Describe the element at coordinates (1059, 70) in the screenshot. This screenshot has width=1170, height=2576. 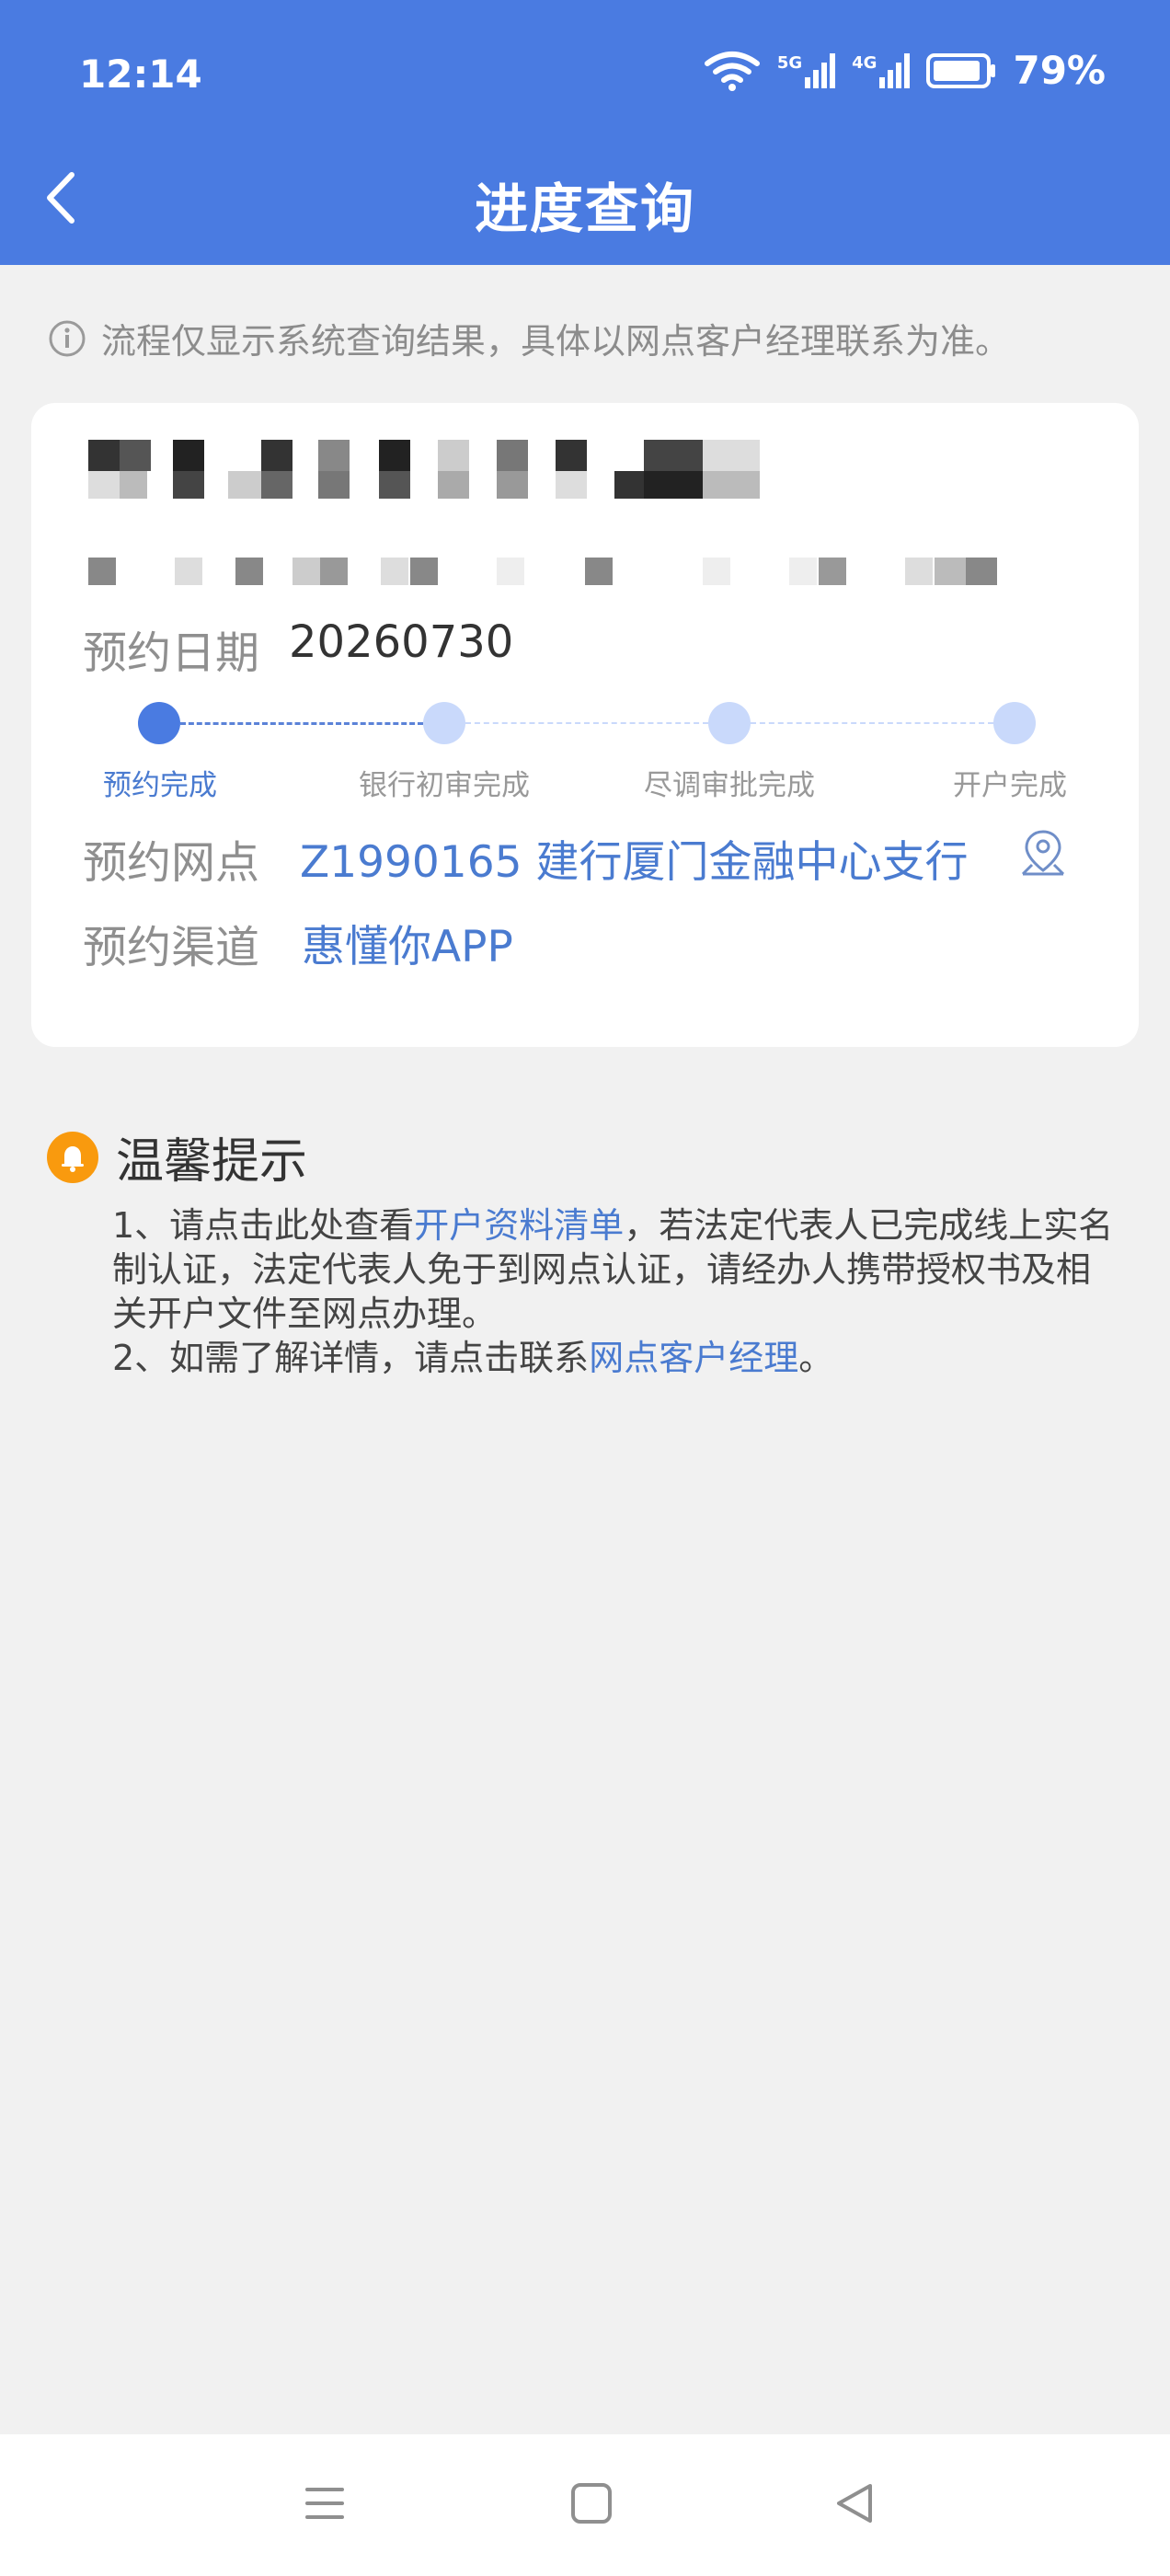
I see `battery-percentage: 79%` at that location.